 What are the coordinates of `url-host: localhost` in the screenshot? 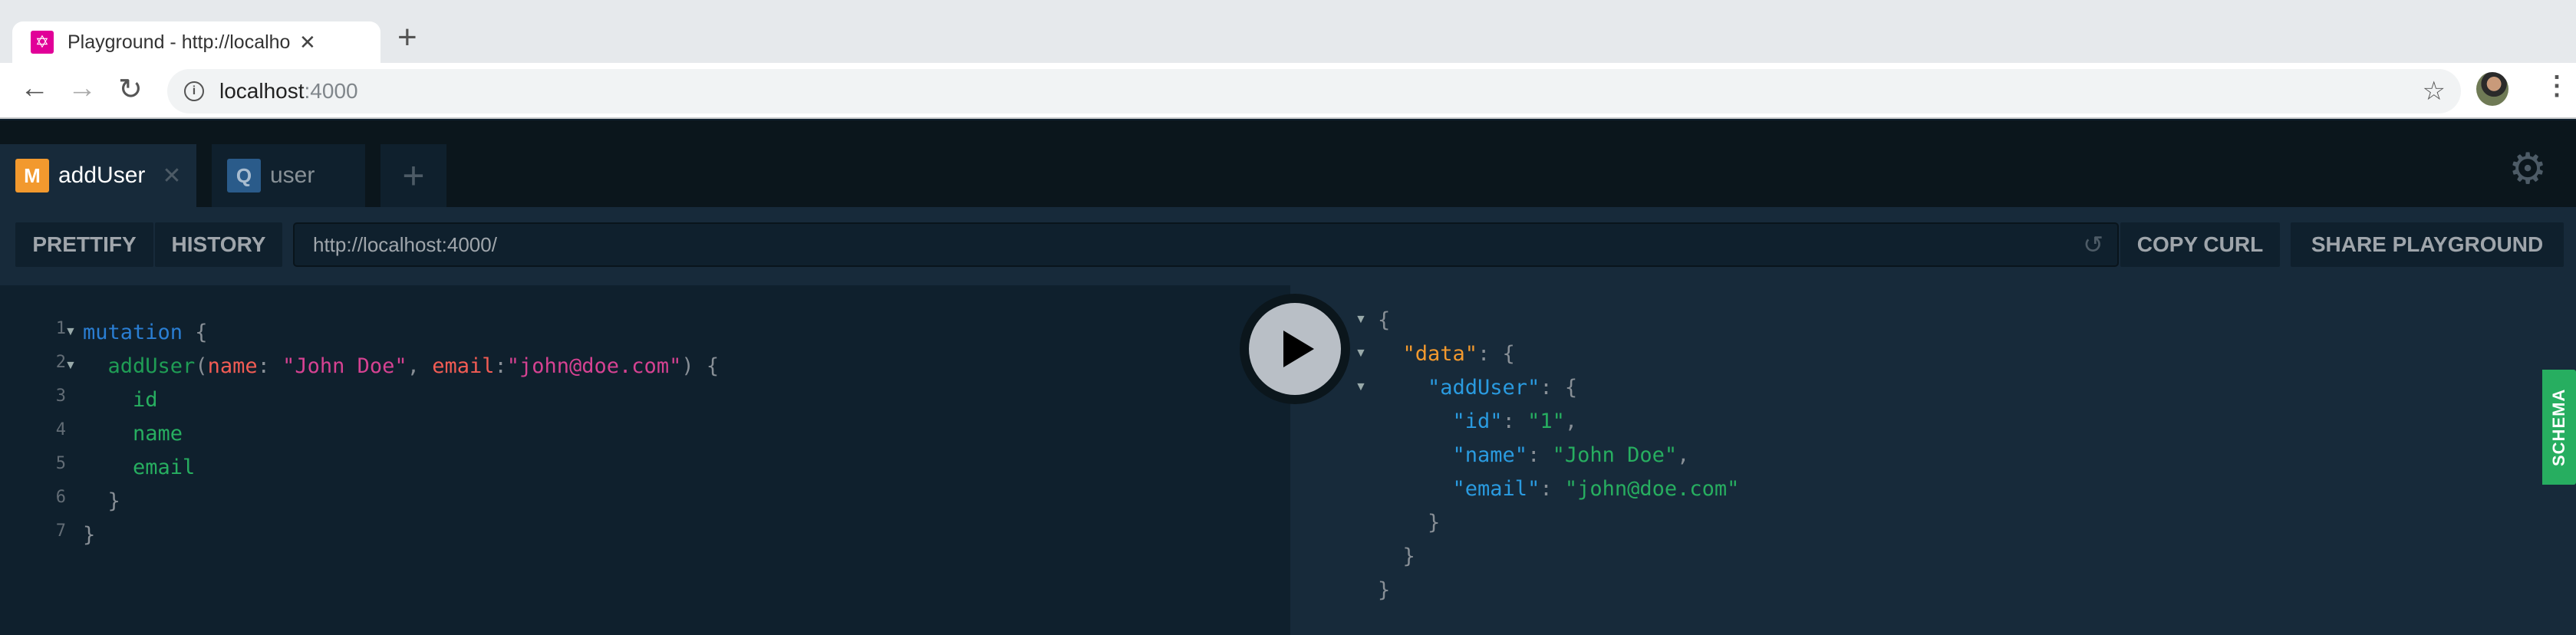 It's located at (262, 91).